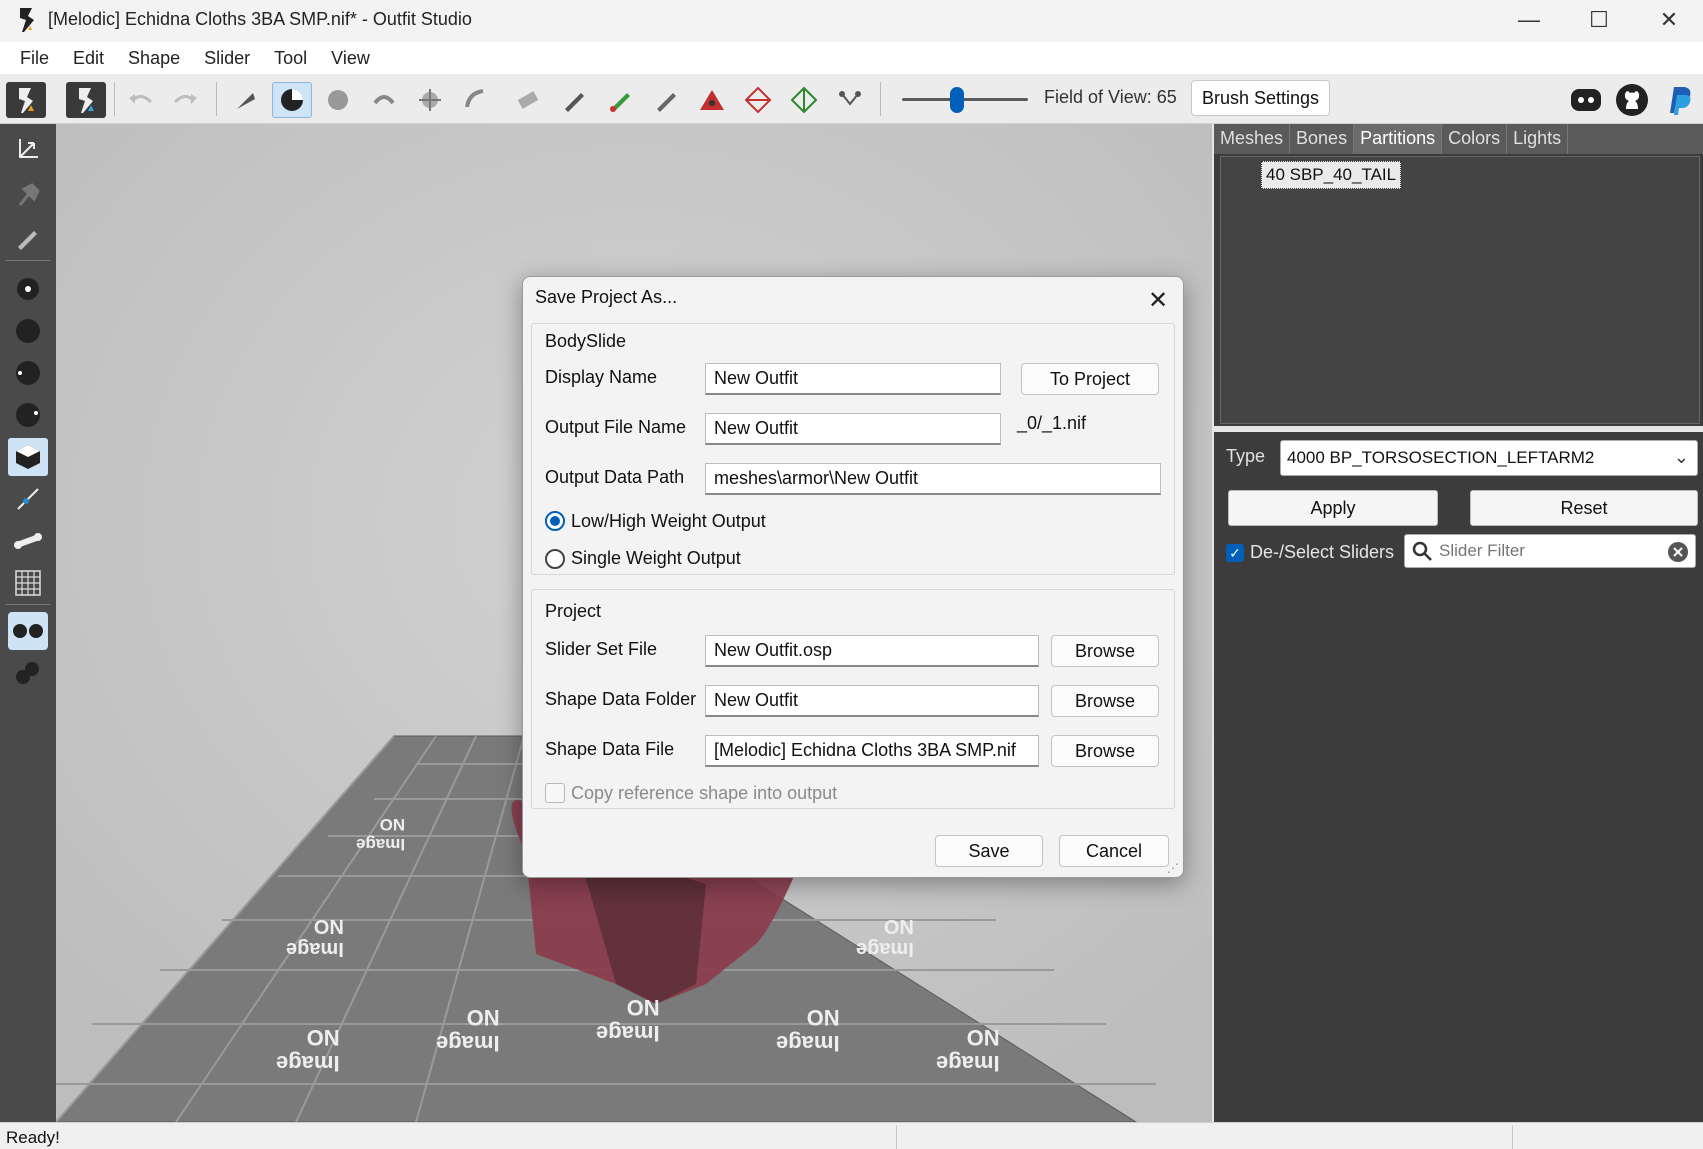 The image size is (1703, 1149). I want to click on collapse-vertex-icon, so click(712, 100).